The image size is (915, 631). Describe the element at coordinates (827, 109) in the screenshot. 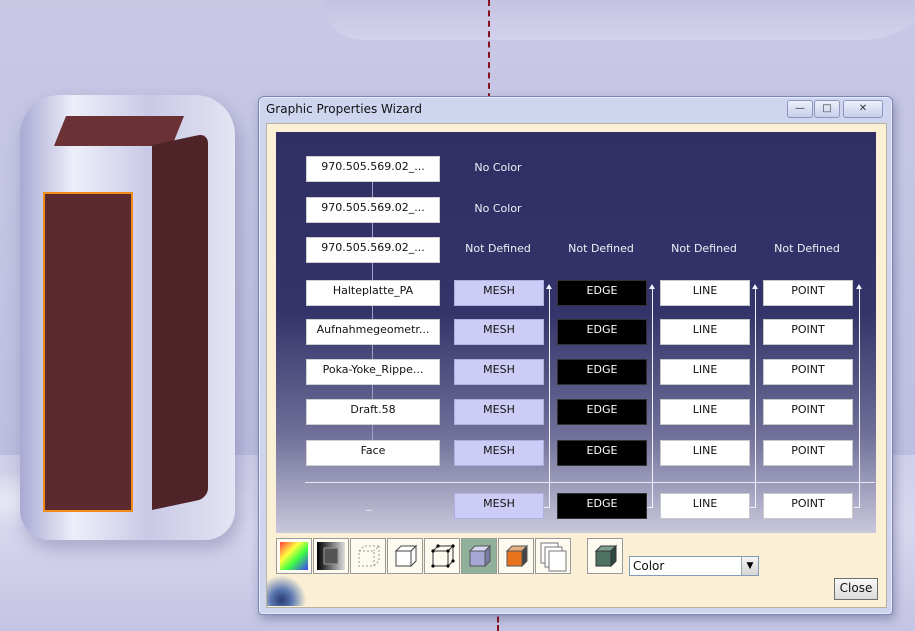

I see `maximize-button: □` at that location.